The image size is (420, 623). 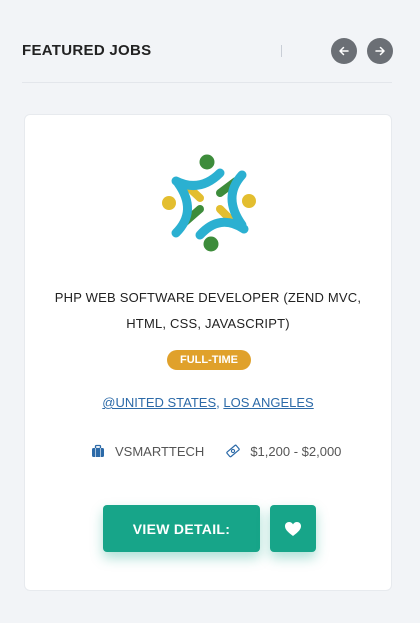 I want to click on job-meta: VSMARTTECH $1,200 - $2,000, so click(x=216, y=451).